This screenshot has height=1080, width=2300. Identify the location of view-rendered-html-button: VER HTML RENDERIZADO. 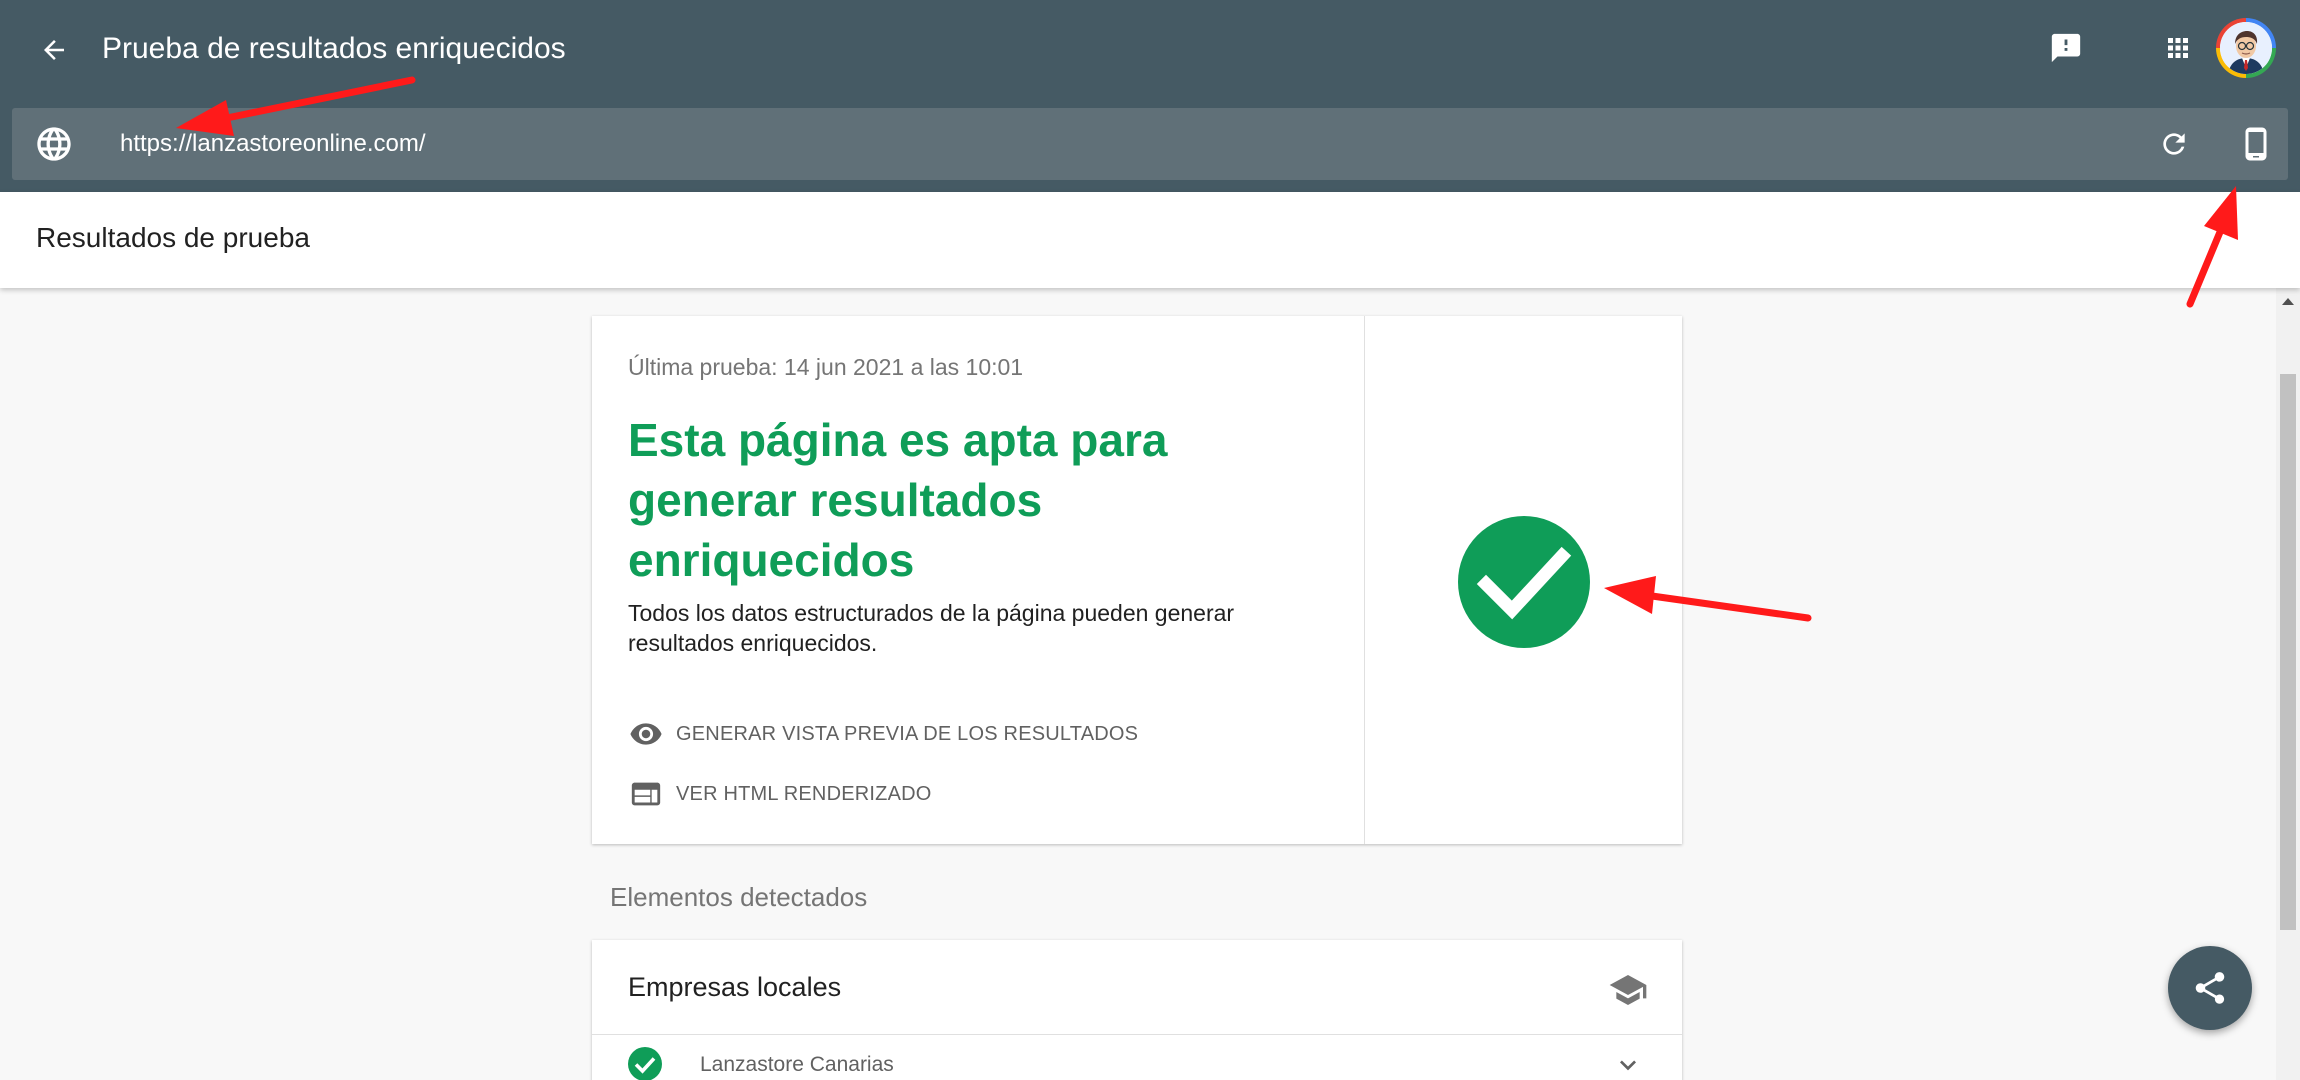
(780, 794).